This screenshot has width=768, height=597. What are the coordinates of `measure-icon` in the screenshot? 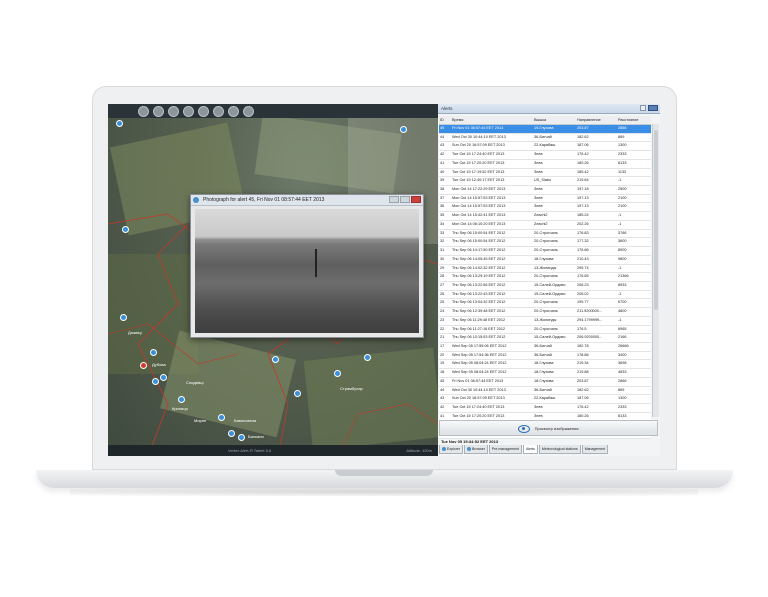 It's located at (188, 111).